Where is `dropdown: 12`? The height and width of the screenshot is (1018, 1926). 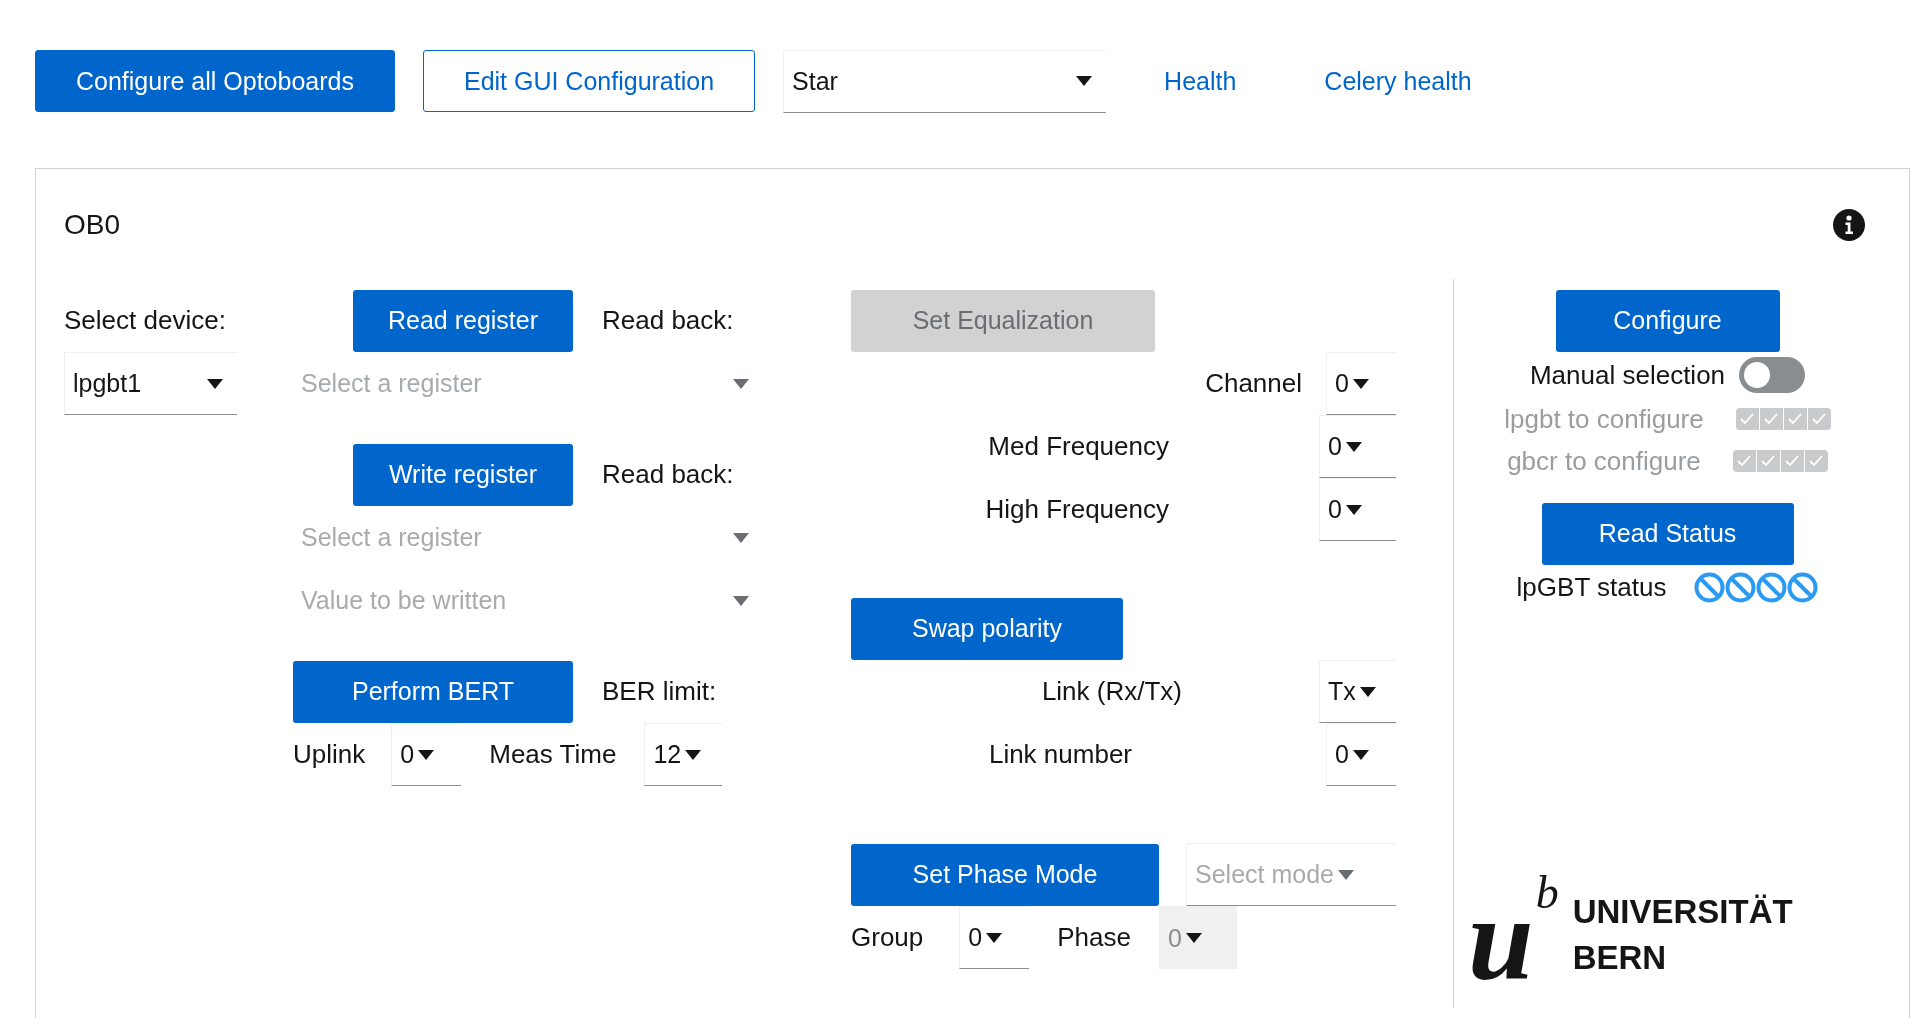 dropdown: 12 is located at coordinates (683, 754).